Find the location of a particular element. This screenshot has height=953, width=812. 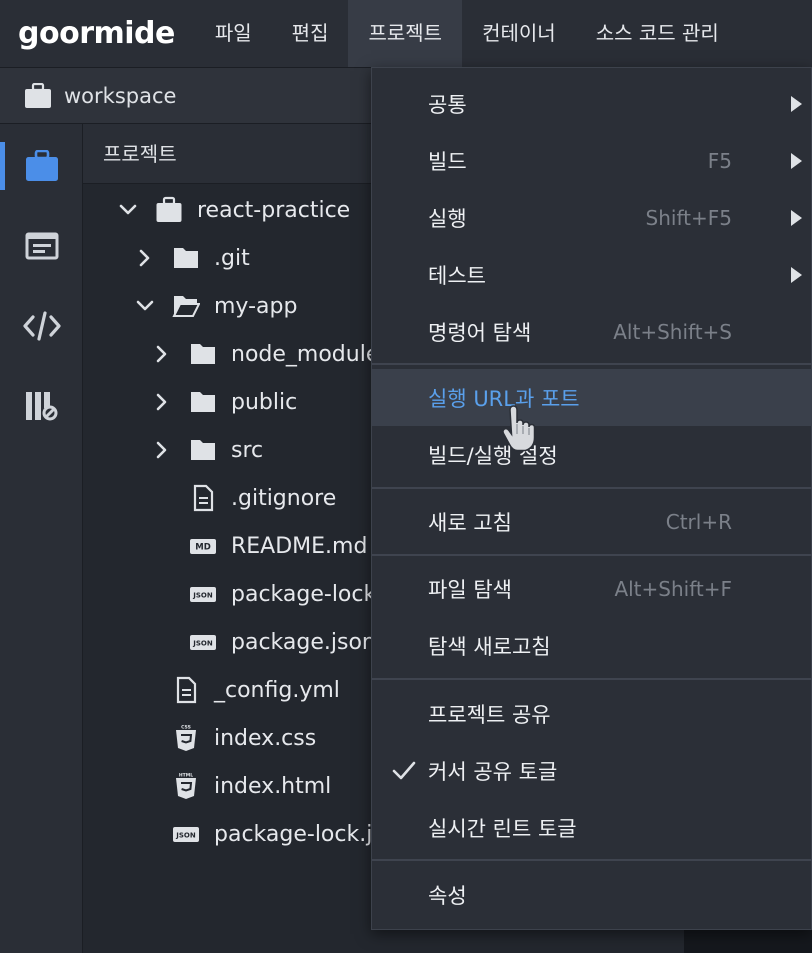

activity-library-button is located at coordinates (41, 406).